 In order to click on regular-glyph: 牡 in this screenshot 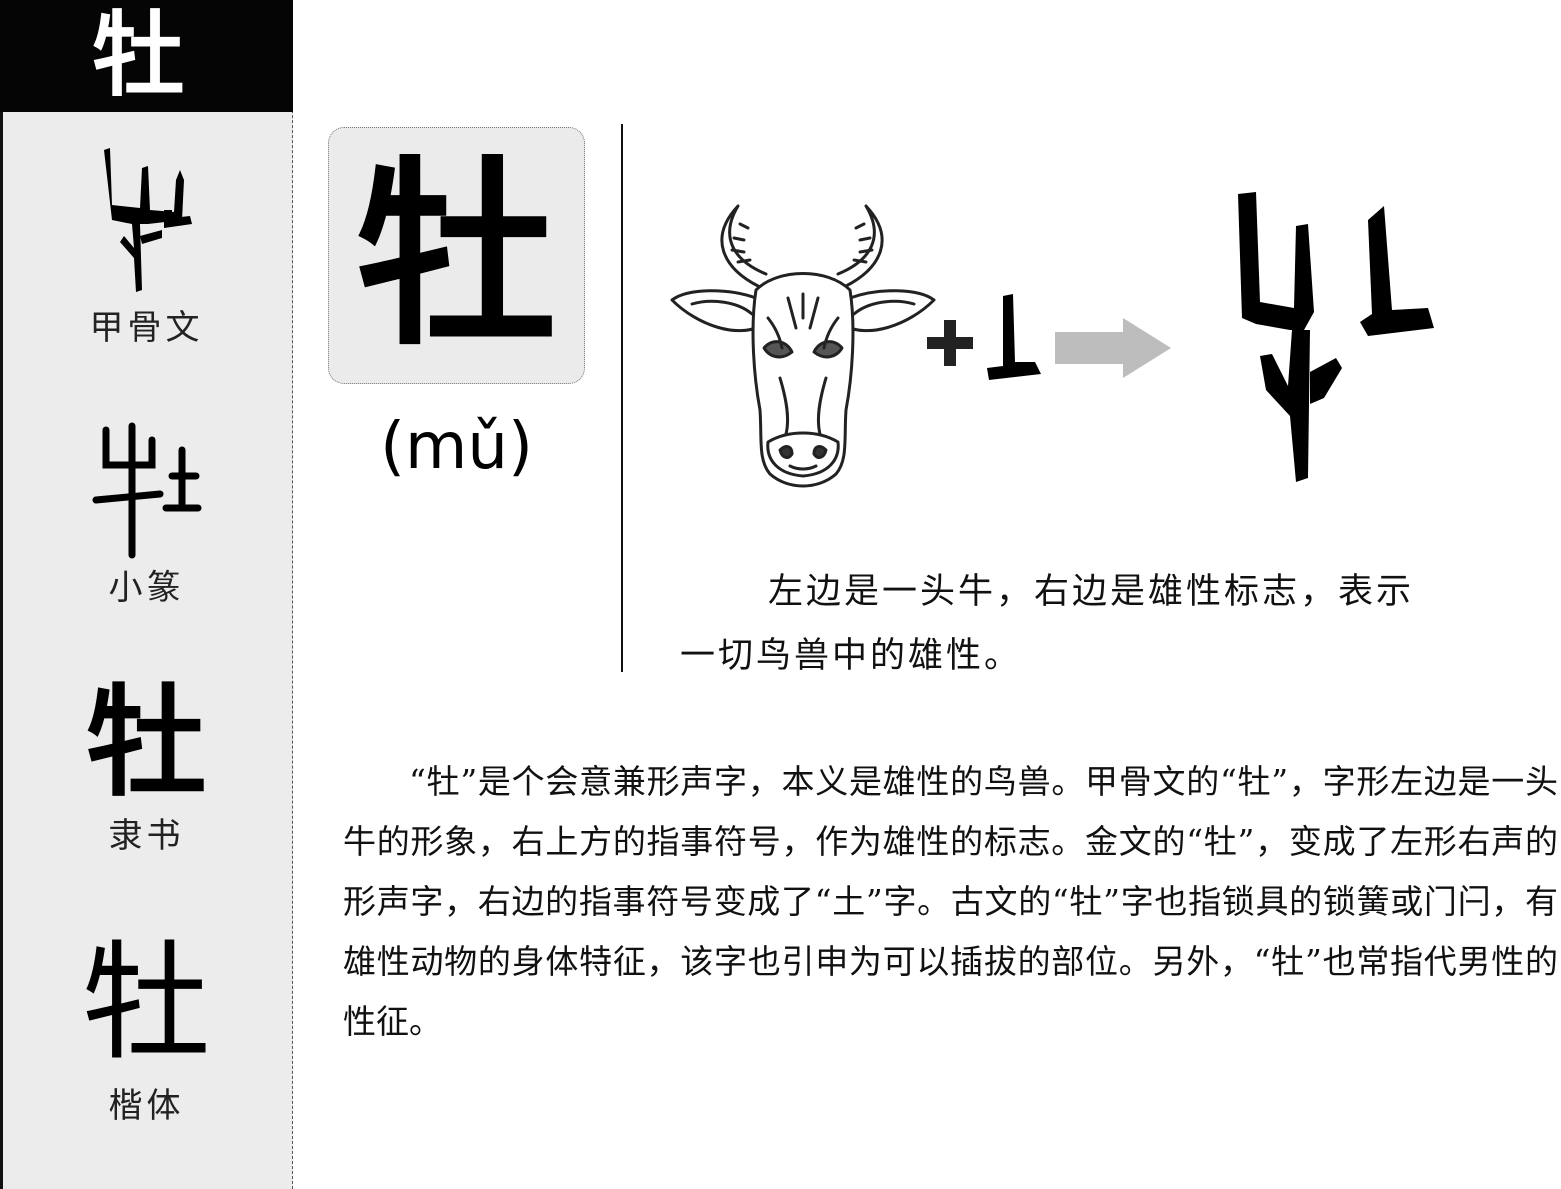, I will do `click(146, 1003)`.